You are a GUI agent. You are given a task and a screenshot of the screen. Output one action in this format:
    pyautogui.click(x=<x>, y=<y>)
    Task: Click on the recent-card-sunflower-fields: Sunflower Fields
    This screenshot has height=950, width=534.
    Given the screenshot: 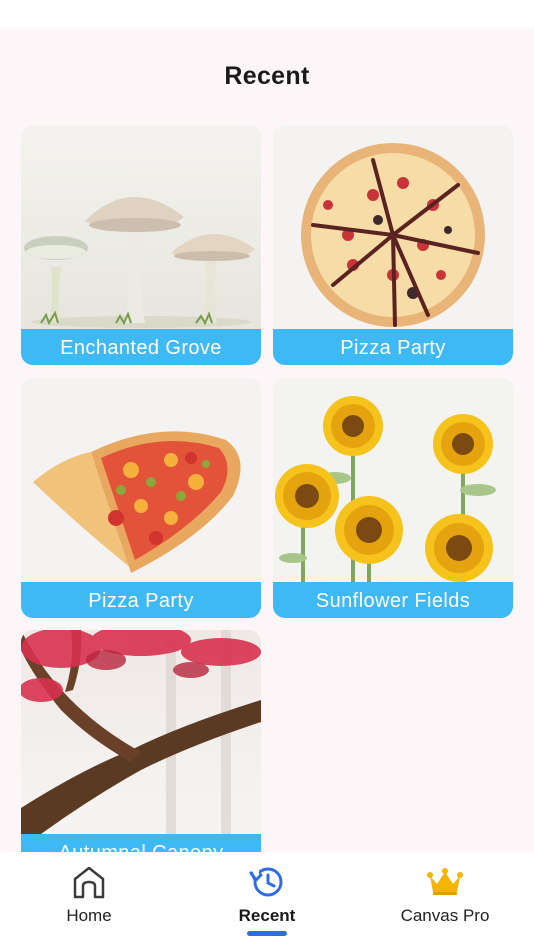 What is the action you would take?
    pyautogui.click(x=393, y=498)
    